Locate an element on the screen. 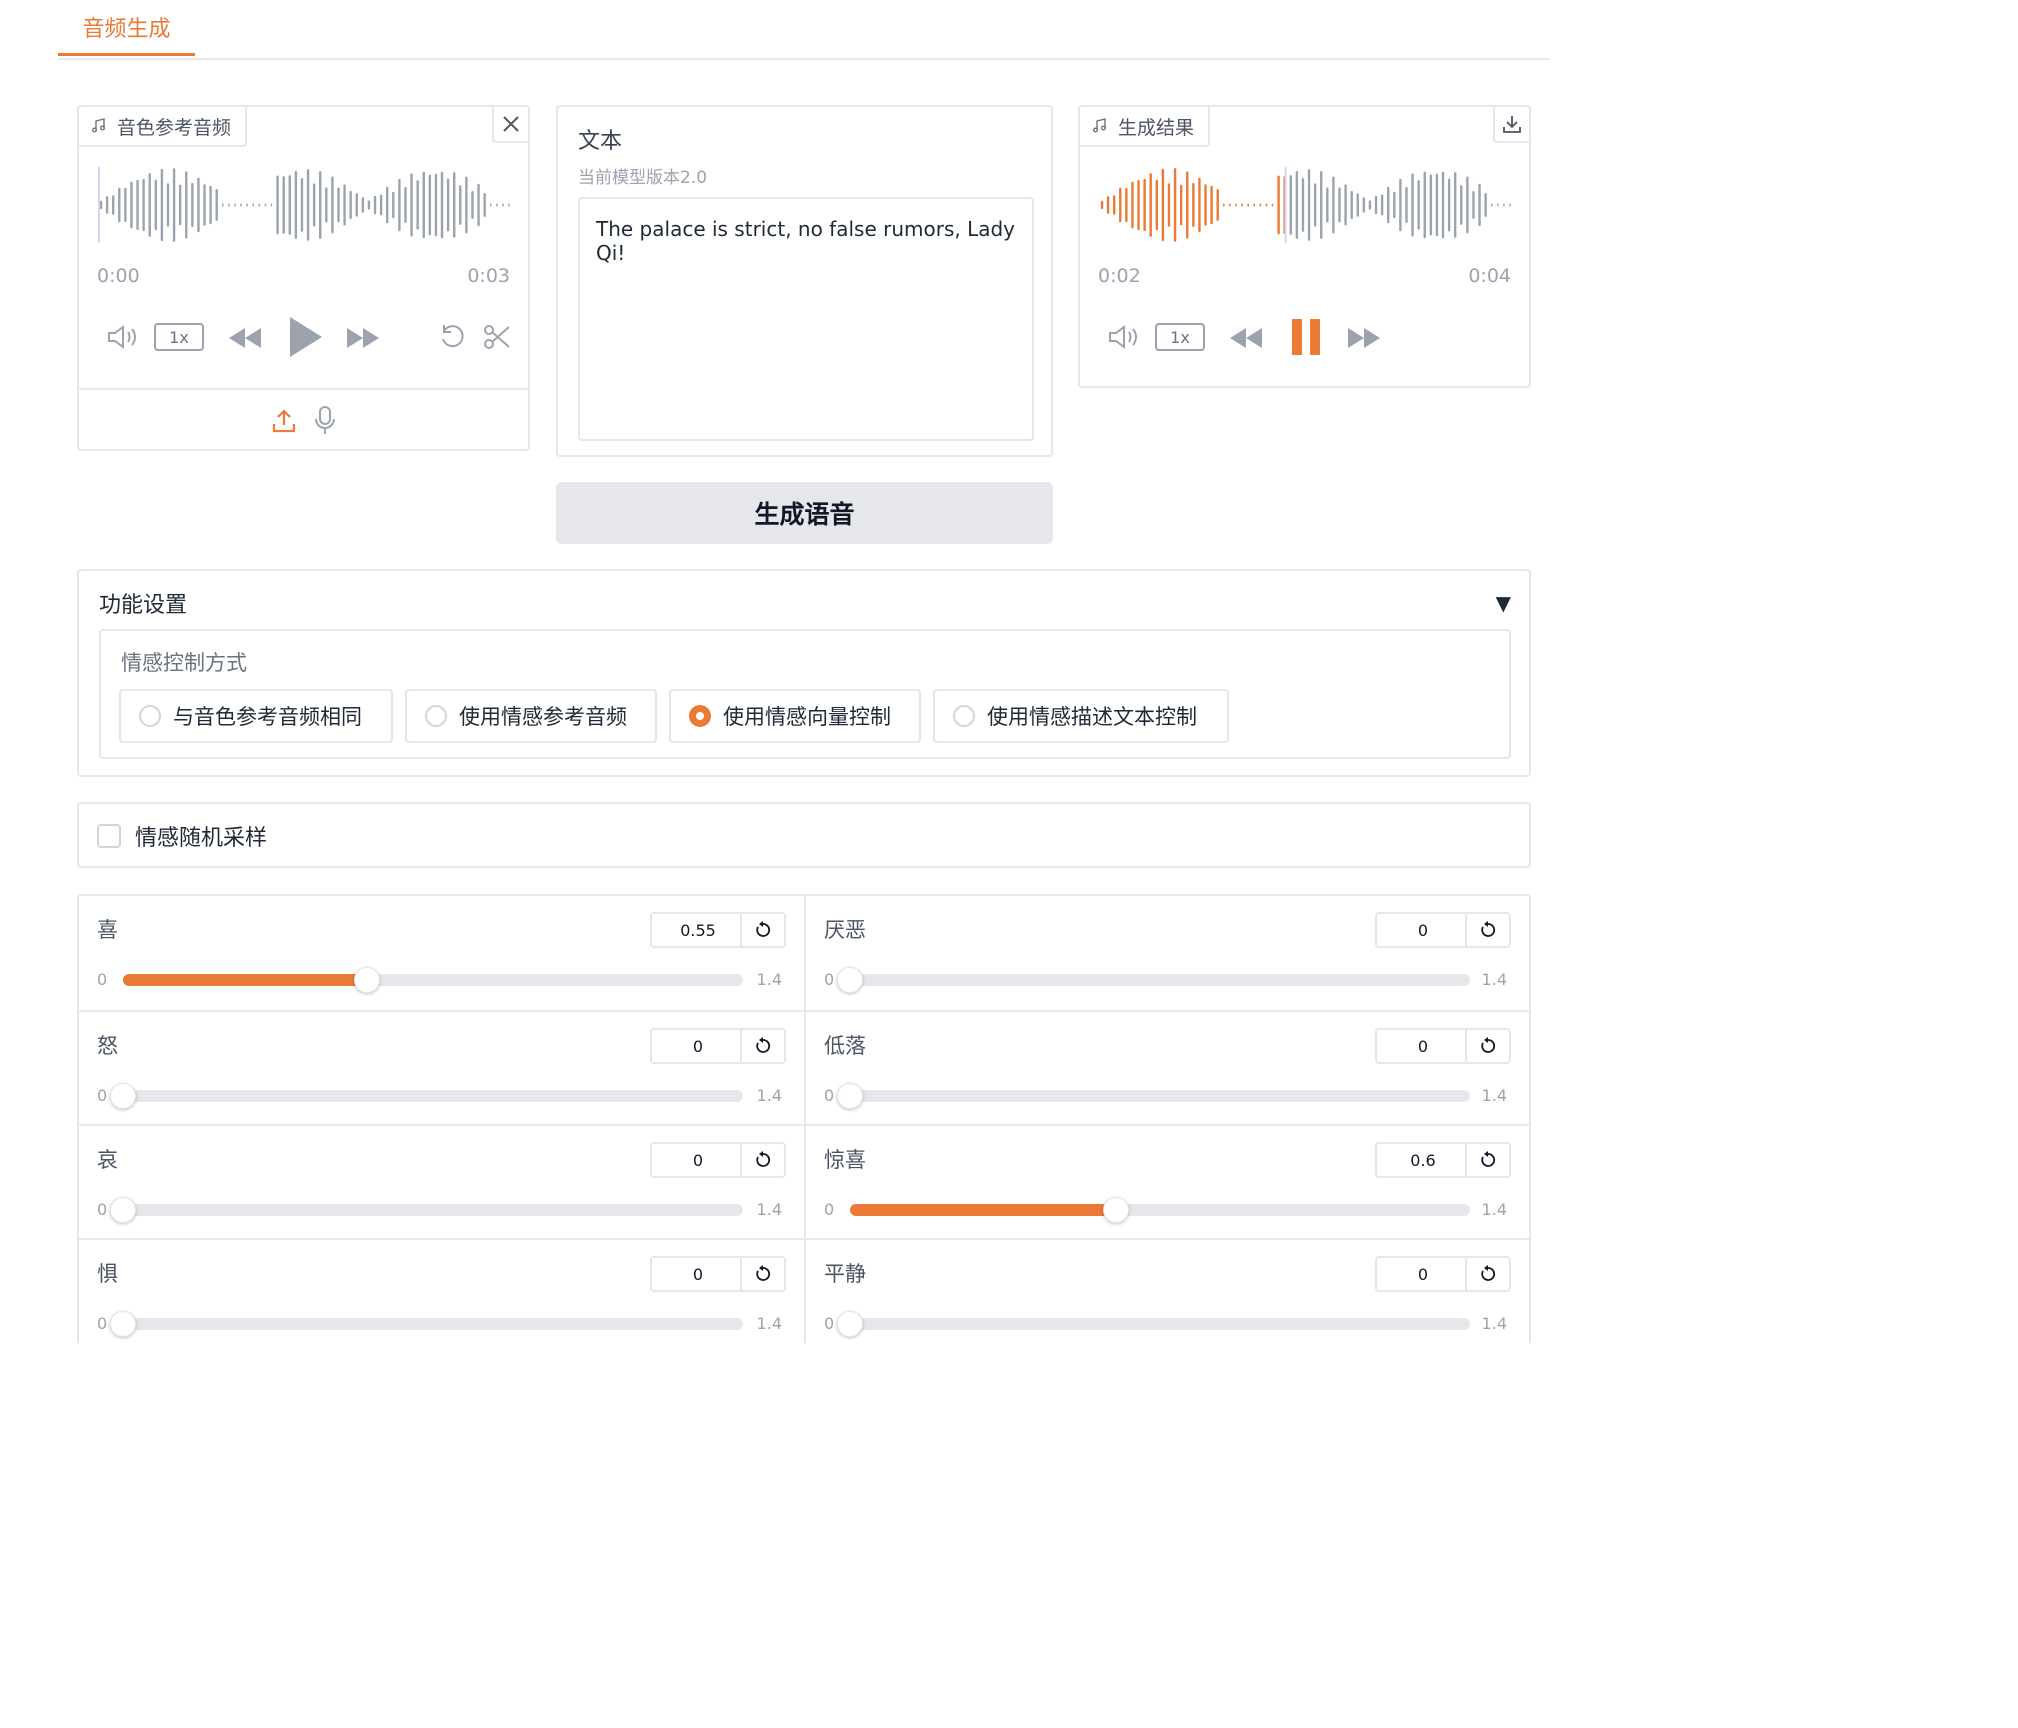 The width and height of the screenshot is (2018, 1728). emotion-value-input: 0.55 is located at coordinates (698, 930).